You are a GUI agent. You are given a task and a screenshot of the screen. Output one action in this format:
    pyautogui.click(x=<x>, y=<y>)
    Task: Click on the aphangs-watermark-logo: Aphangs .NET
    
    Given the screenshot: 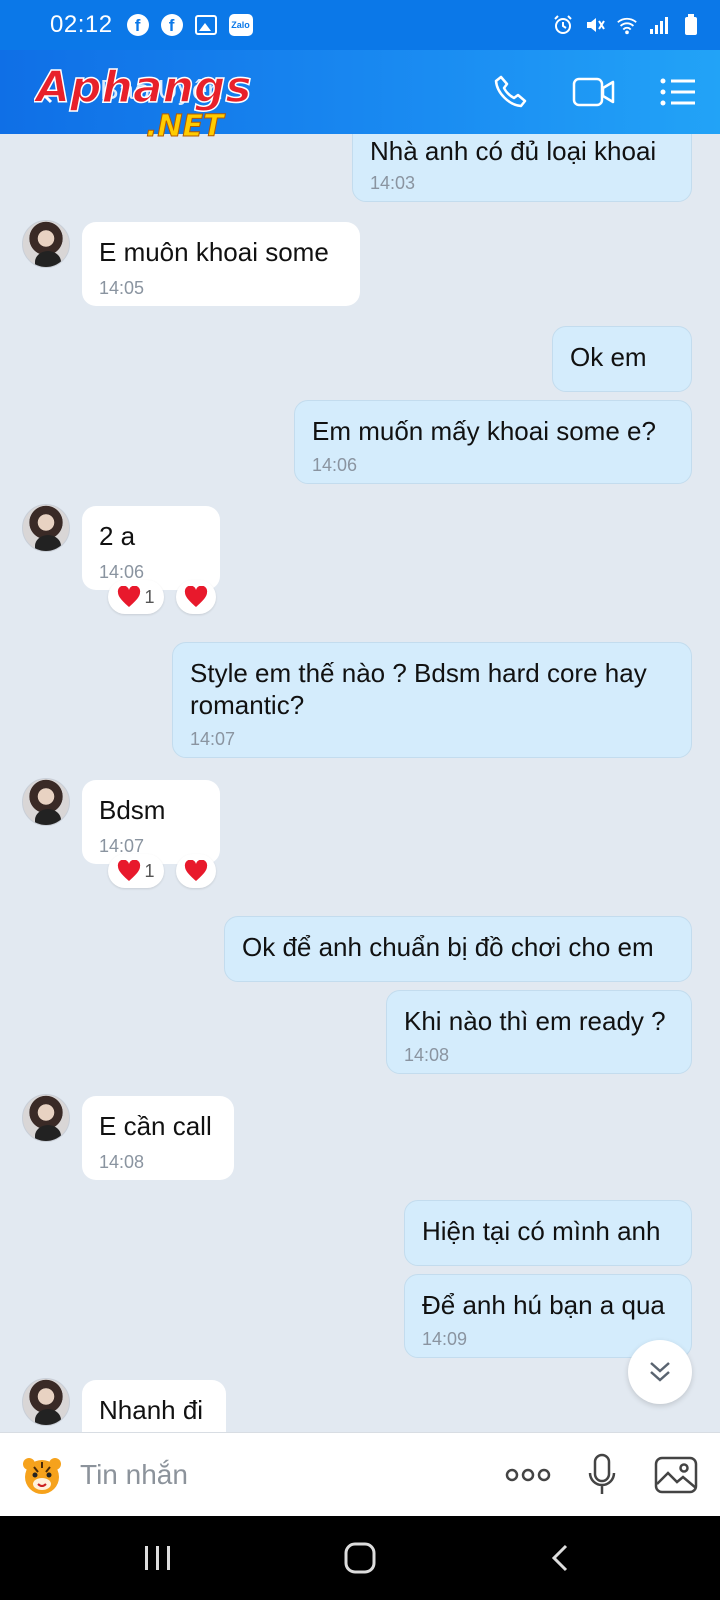 What is the action you would take?
    pyautogui.click(x=143, y=99)
    